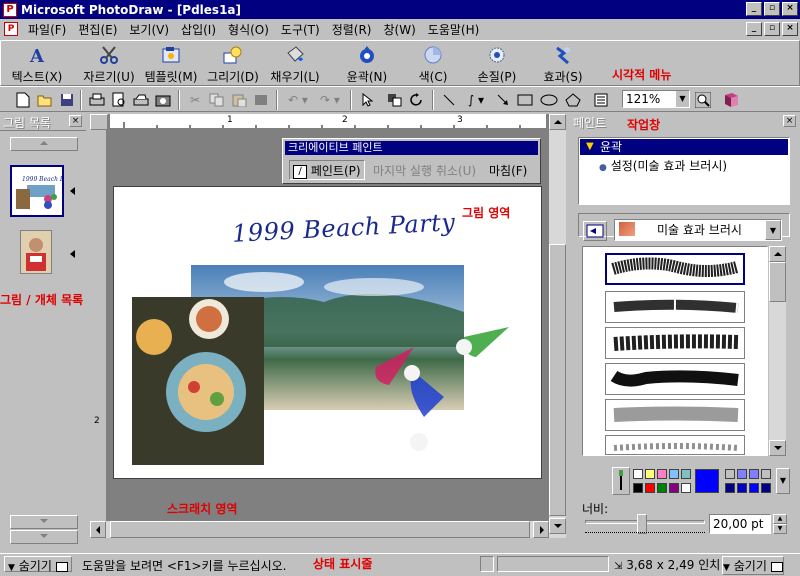  I want to click on title-bar: P Microsoft PhotoDraw - [Pdles1a] _ ▫ ×, so click(400, 9).